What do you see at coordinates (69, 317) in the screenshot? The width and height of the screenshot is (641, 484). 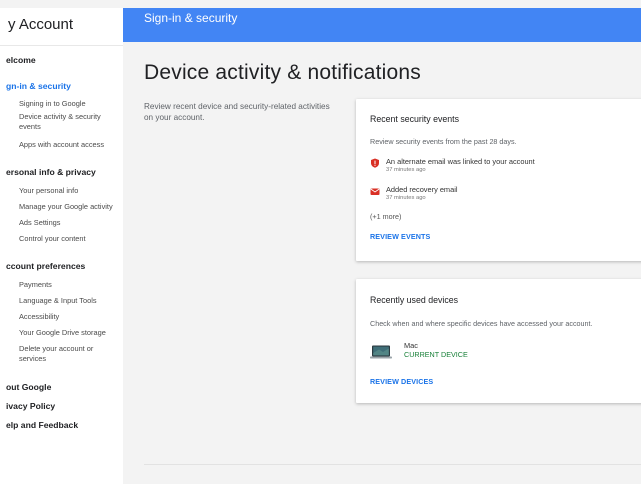 I see `sidebar-item-accessibility: Accessibility` at bounding box center [69, 317].